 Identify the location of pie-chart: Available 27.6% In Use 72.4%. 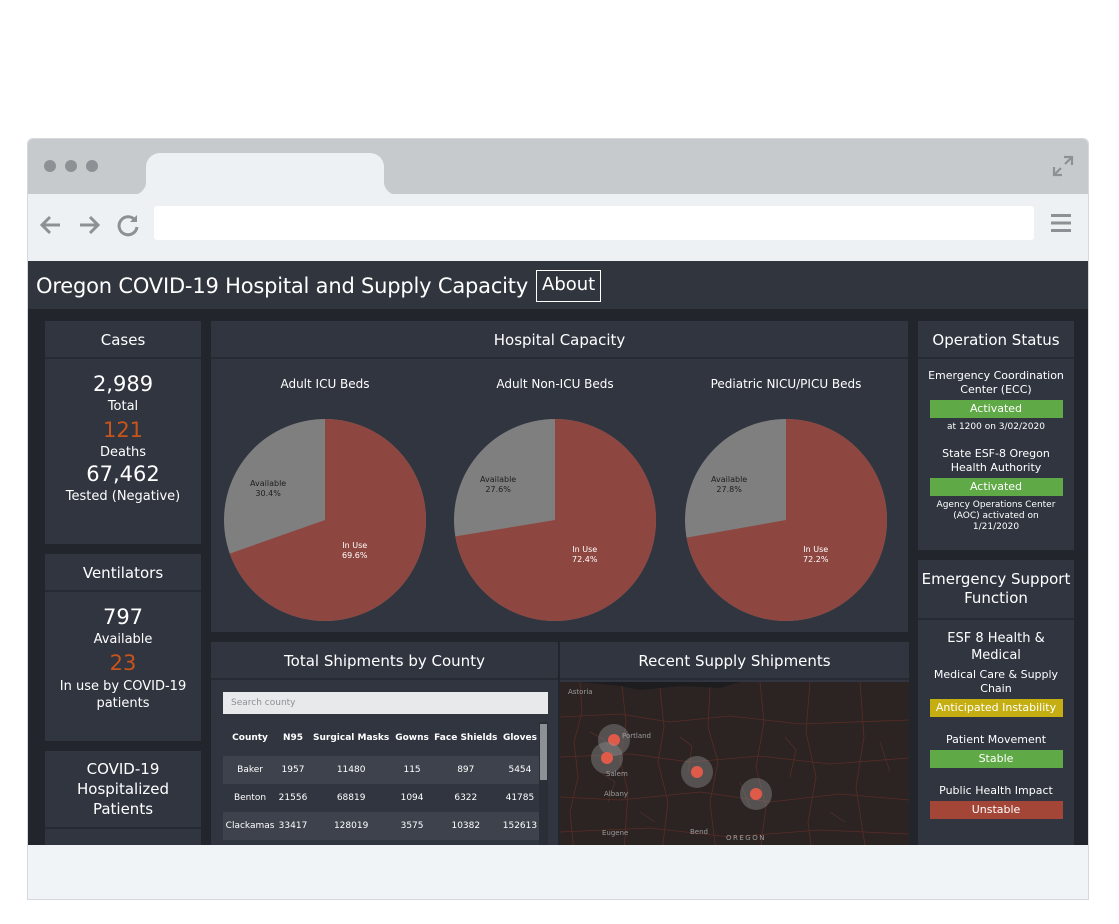
(555, 520).